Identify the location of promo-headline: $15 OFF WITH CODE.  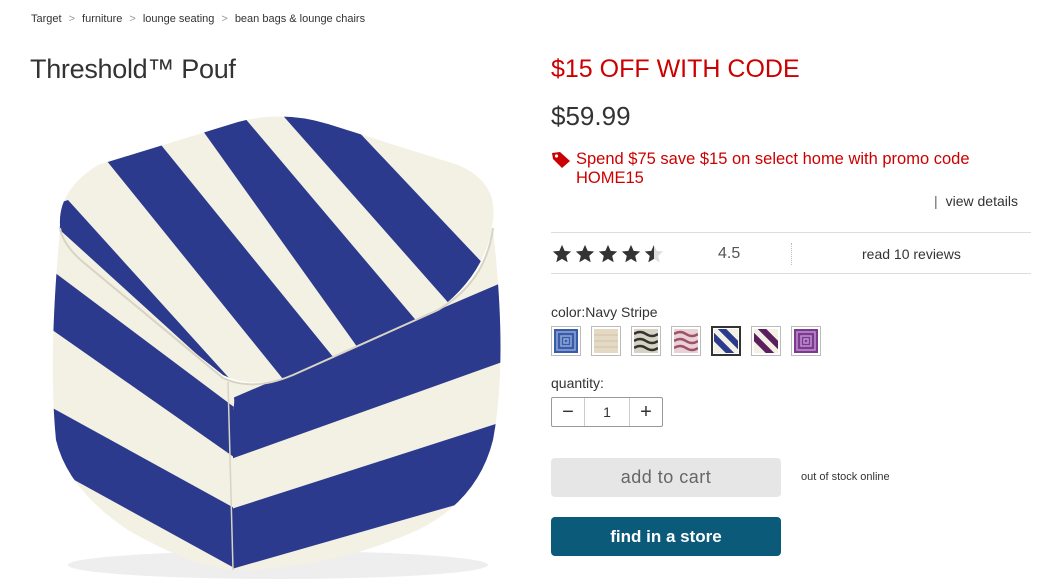
(675, 69).